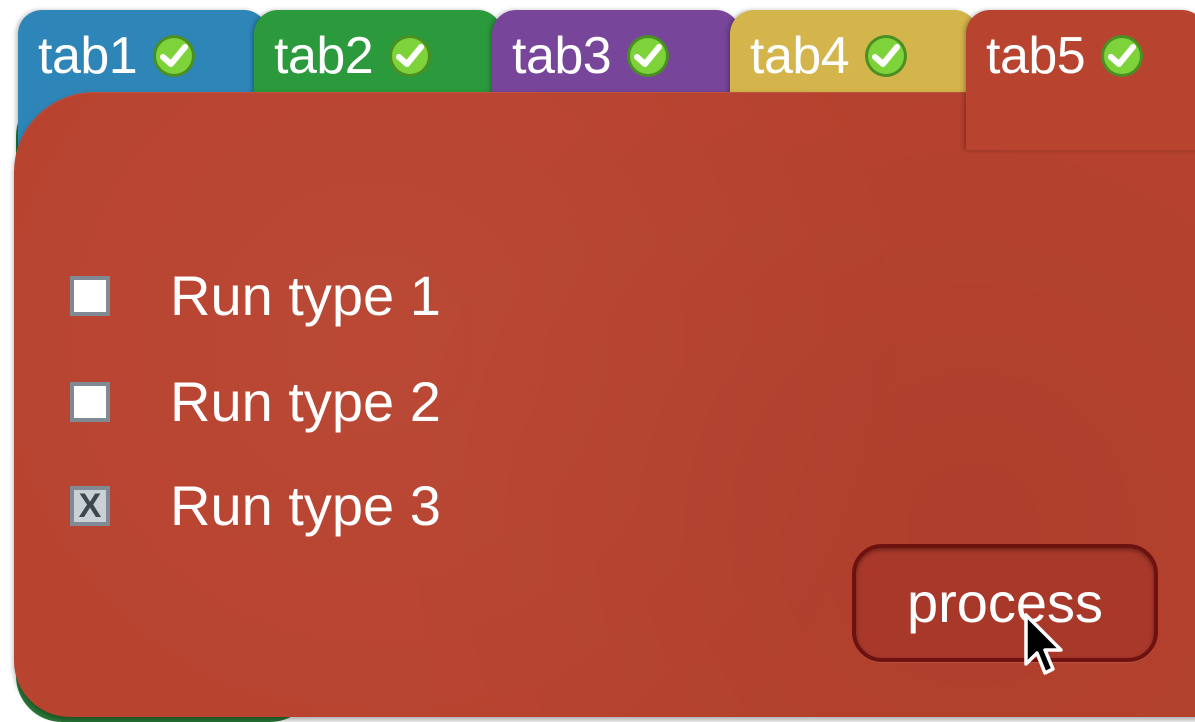  I want to click on run-type-2-label: Run type 2, so click(305, 401).